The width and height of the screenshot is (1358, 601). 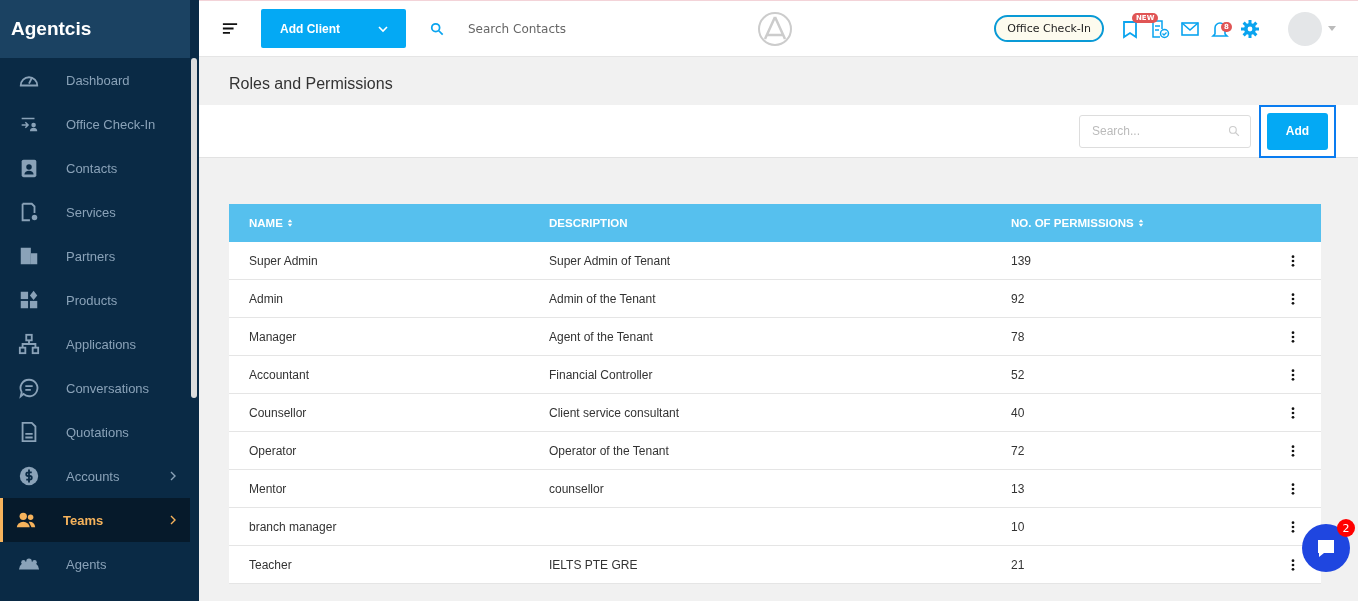 What do you see at coordinates (29, 388) in the screenshot?
I see `chat-icon` at bounding box center [29, 388].